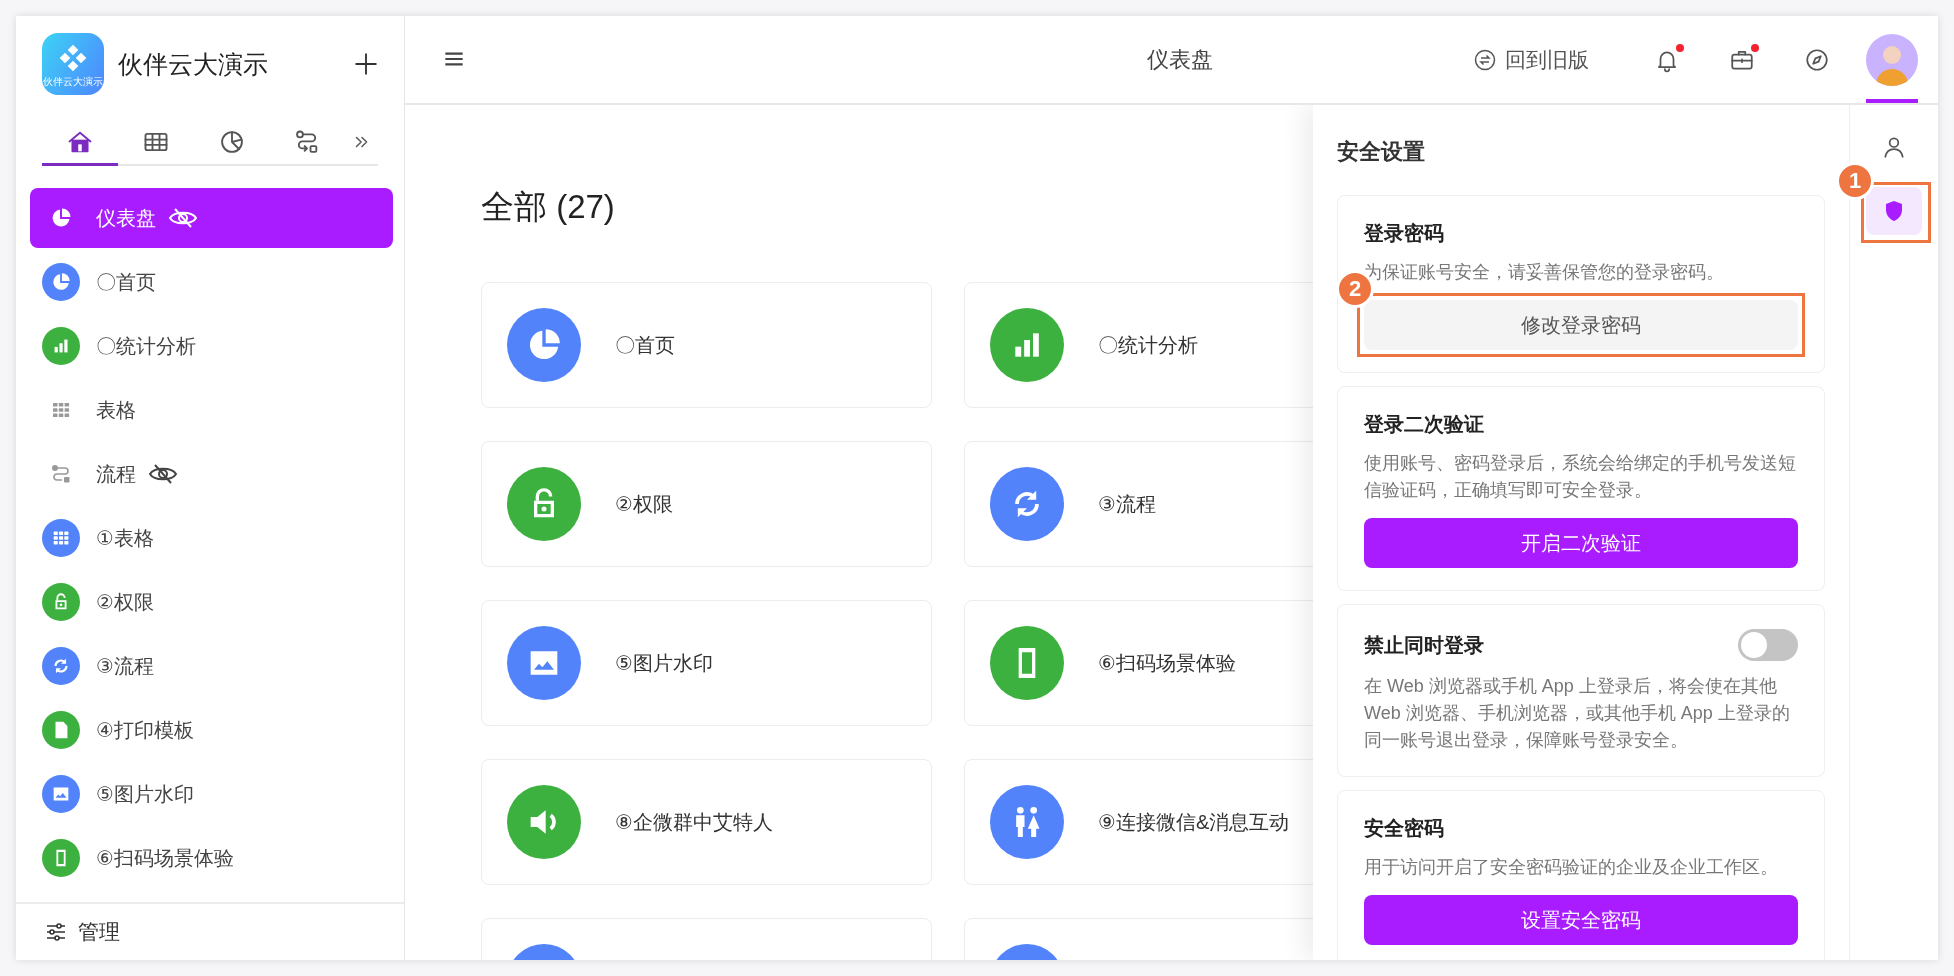 This screenshot has width=1954, height=976. What do you see at coordinates (211, 602) in the screenshot?
I see `sidebar-item: ②权限` at bounding box center [211, 602].